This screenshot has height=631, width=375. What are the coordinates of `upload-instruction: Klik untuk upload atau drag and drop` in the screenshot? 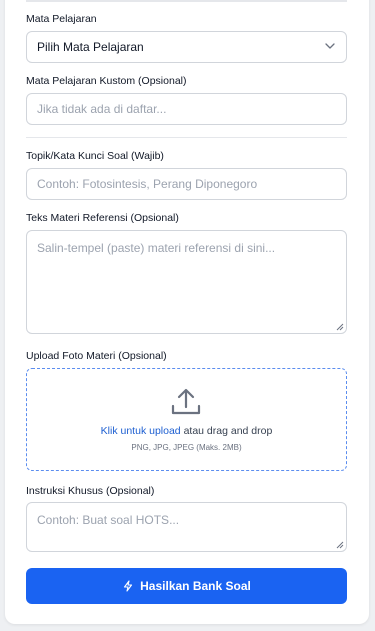 It's located at (186, 431).